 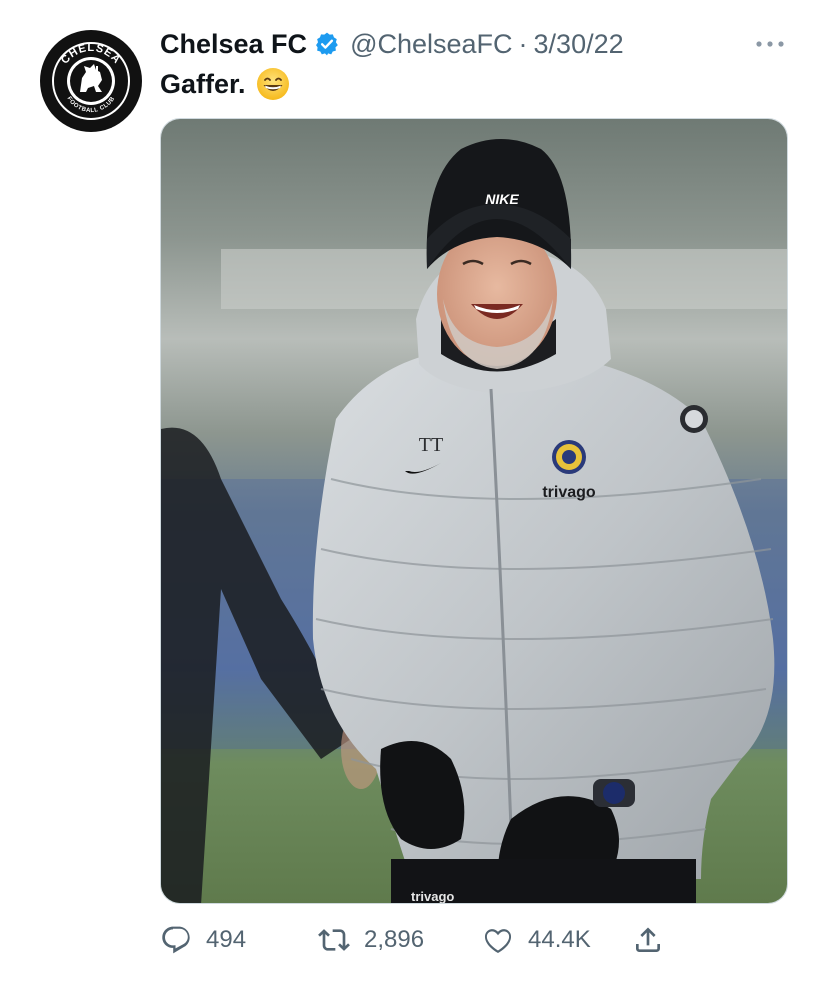 I want to click on tweet-header: Chelsea FC @ChelseaFC · 3/30/22, so click(x=392, y=44).